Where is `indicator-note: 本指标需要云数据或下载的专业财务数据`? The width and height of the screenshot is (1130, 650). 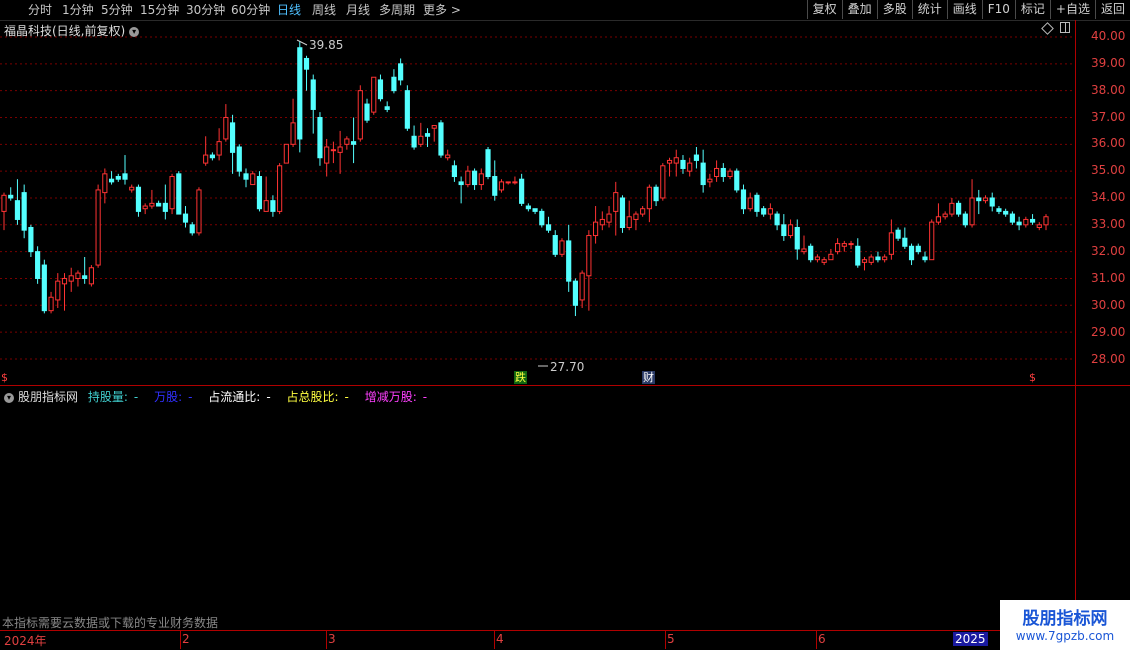
indicator-note: 本指标需要云数据或下载的专业财务数据 is located at coordinates (110, 623).